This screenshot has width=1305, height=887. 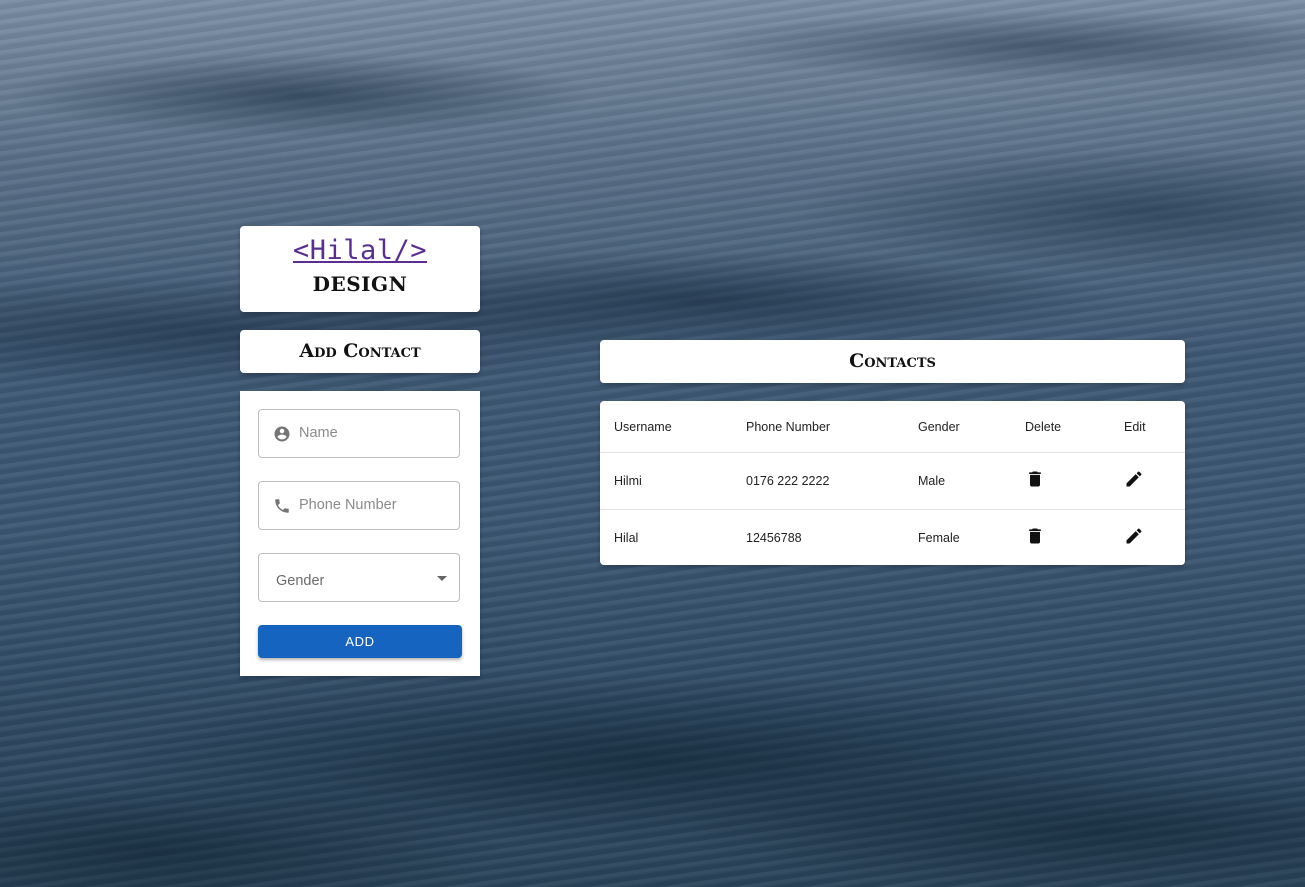 What do you see at coordinates (318, 433) in the screenshot?
I see `name-placeholder: Name` at bounding box center [318, 433].